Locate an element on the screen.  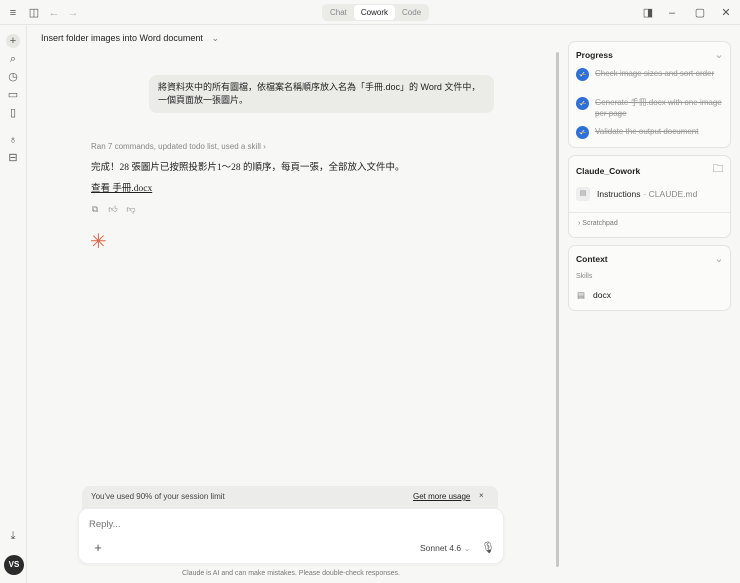
file-name: Instructions is located at coordinates (619, 194).